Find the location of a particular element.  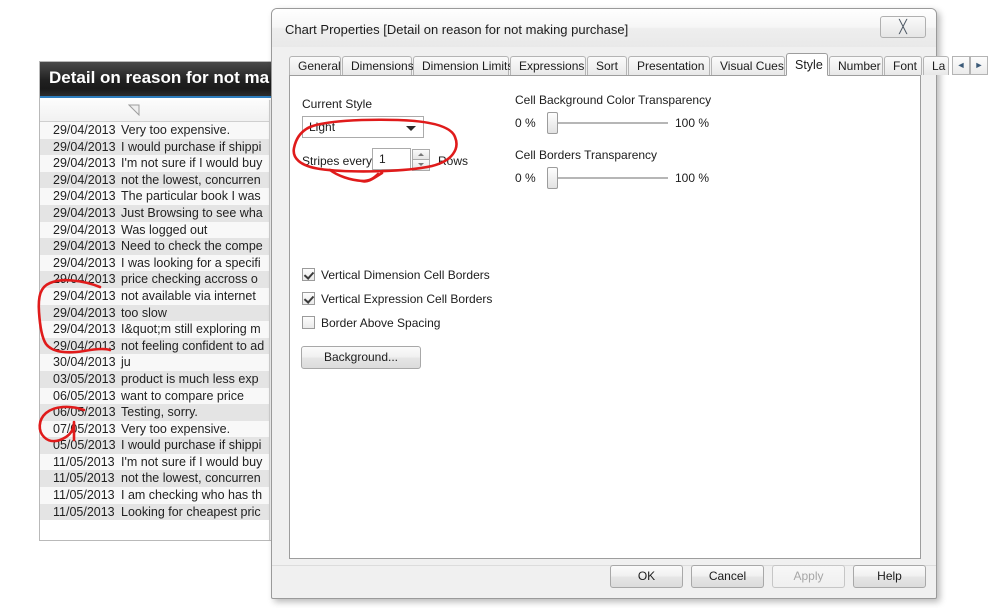

tab-font: Font is located at coordinates (903, 65).